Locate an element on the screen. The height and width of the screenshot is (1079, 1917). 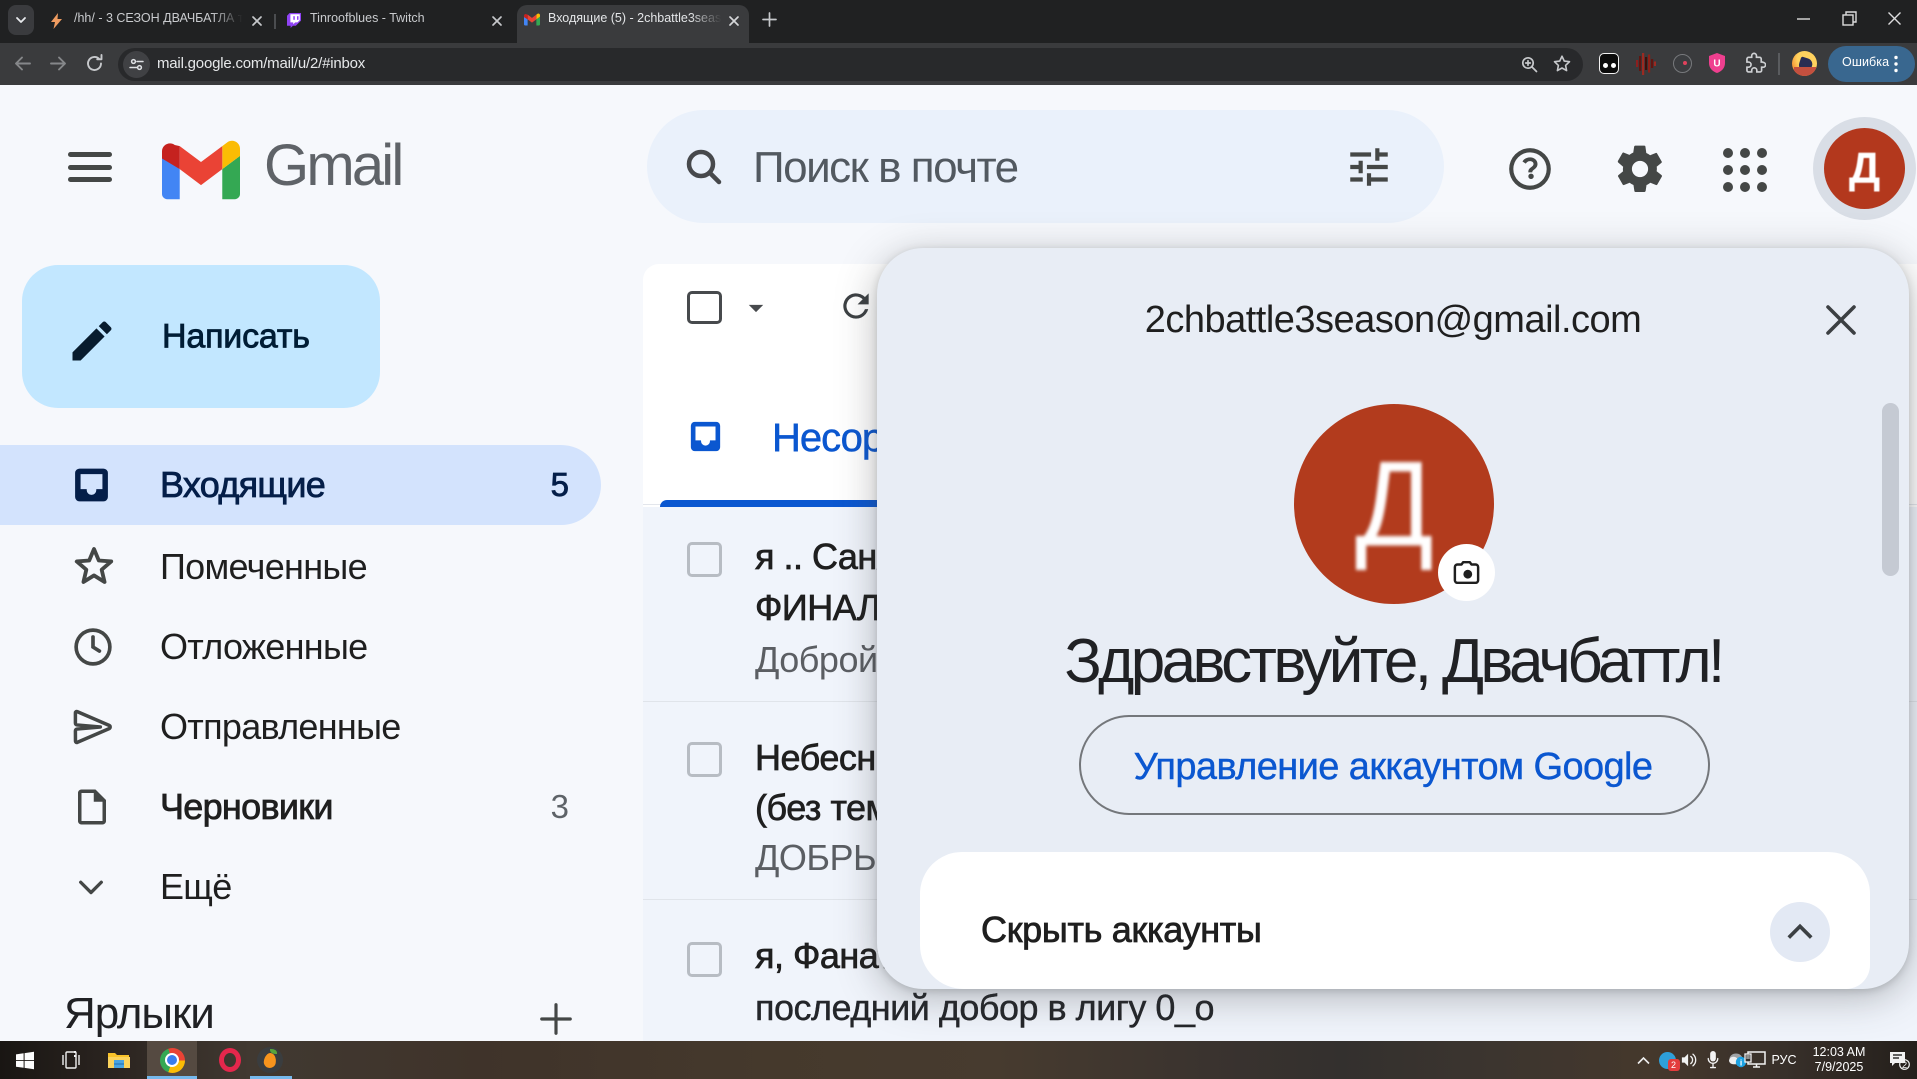
svg-text: U is located at coordinates (1716, 64).